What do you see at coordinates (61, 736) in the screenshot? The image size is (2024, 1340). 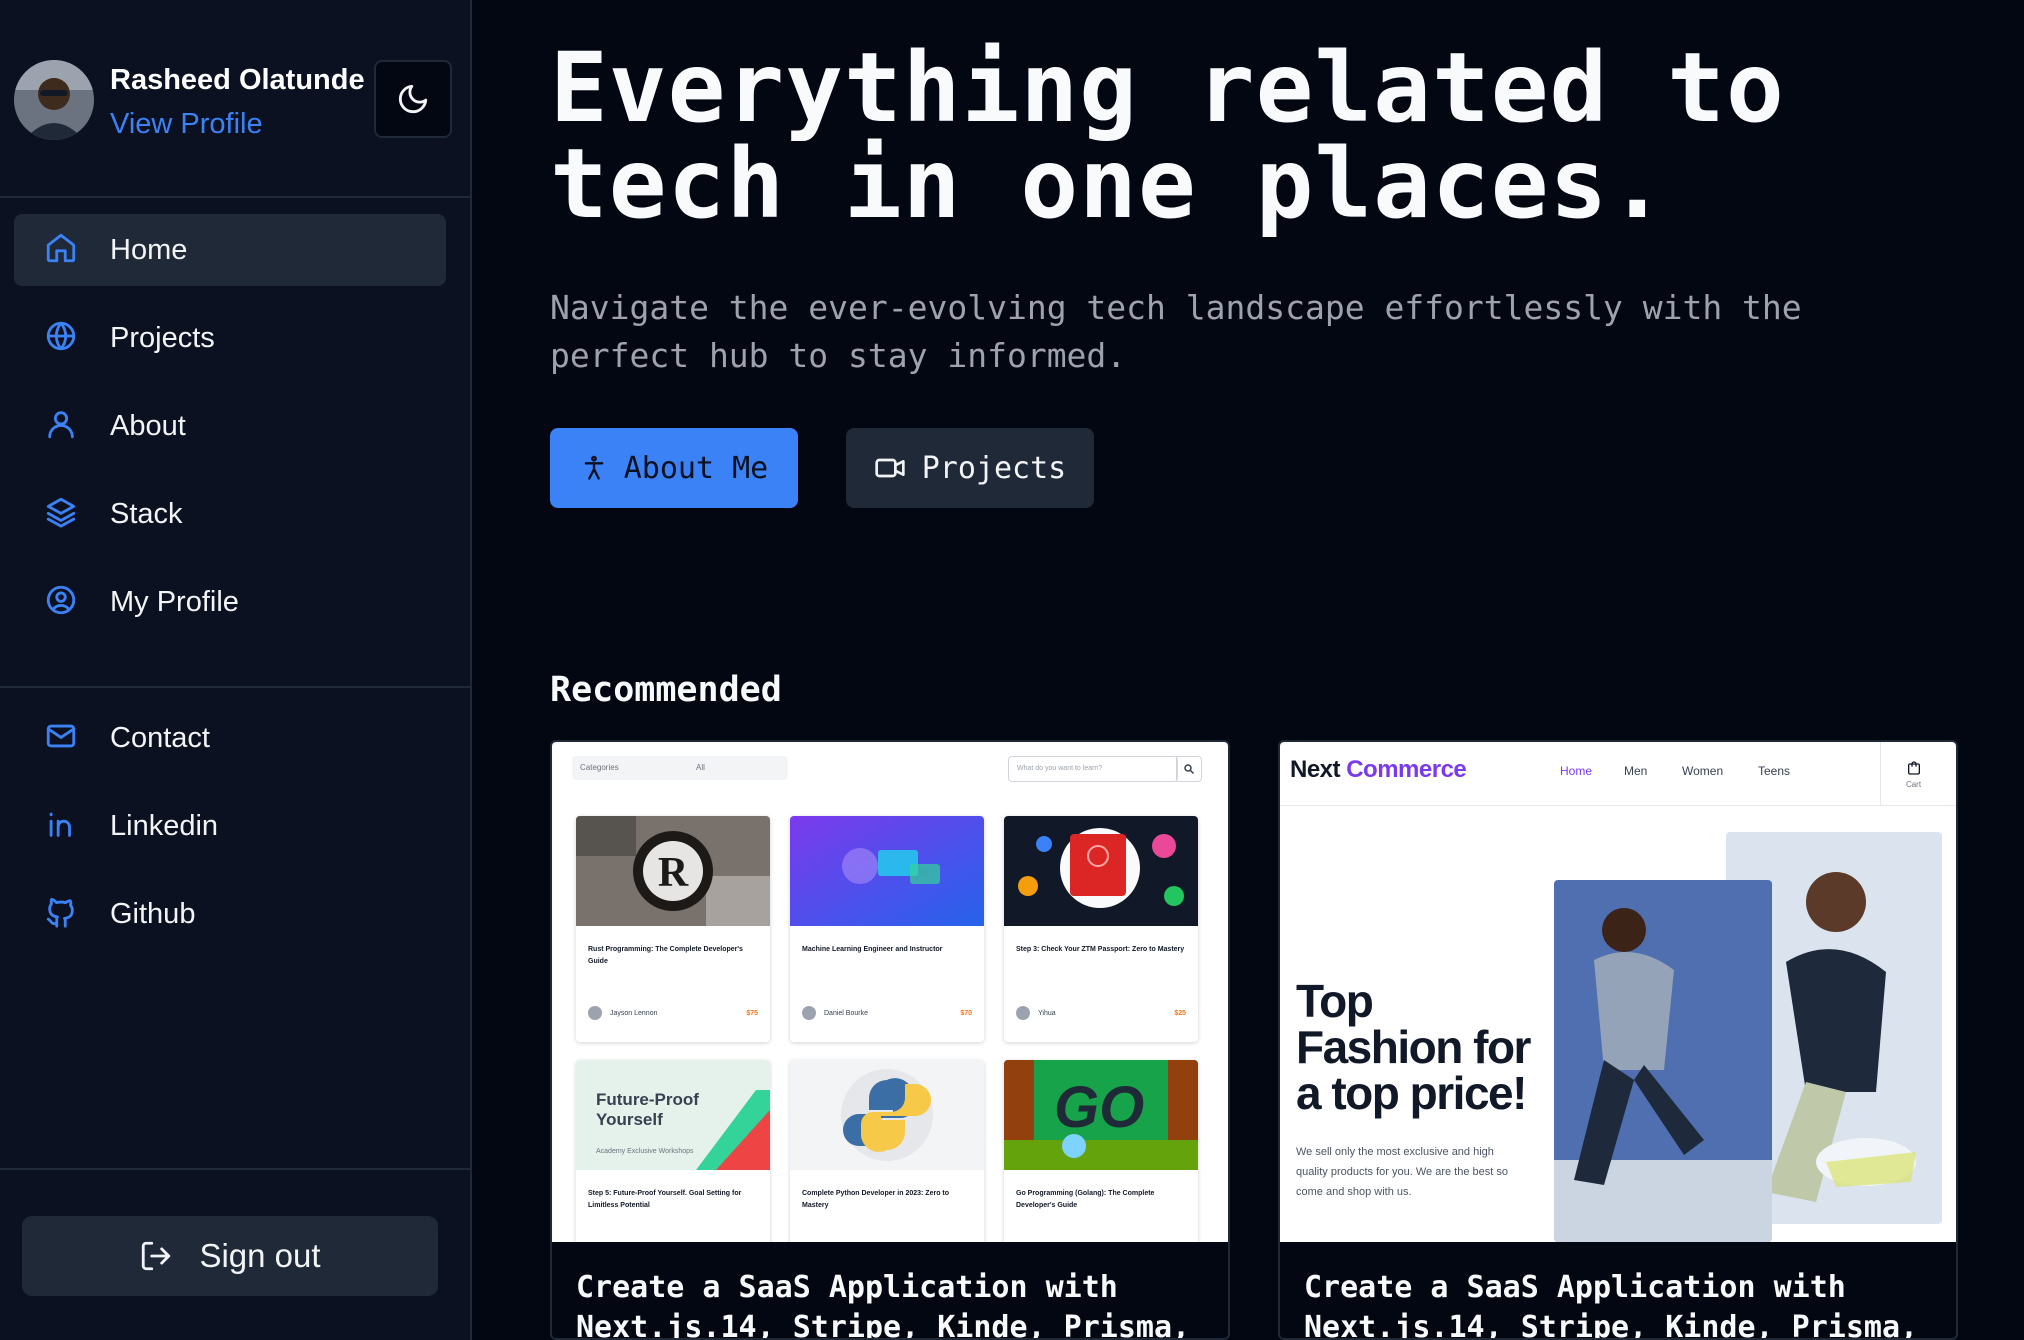 I see `mail-icon` at bounding box center [61, 736].